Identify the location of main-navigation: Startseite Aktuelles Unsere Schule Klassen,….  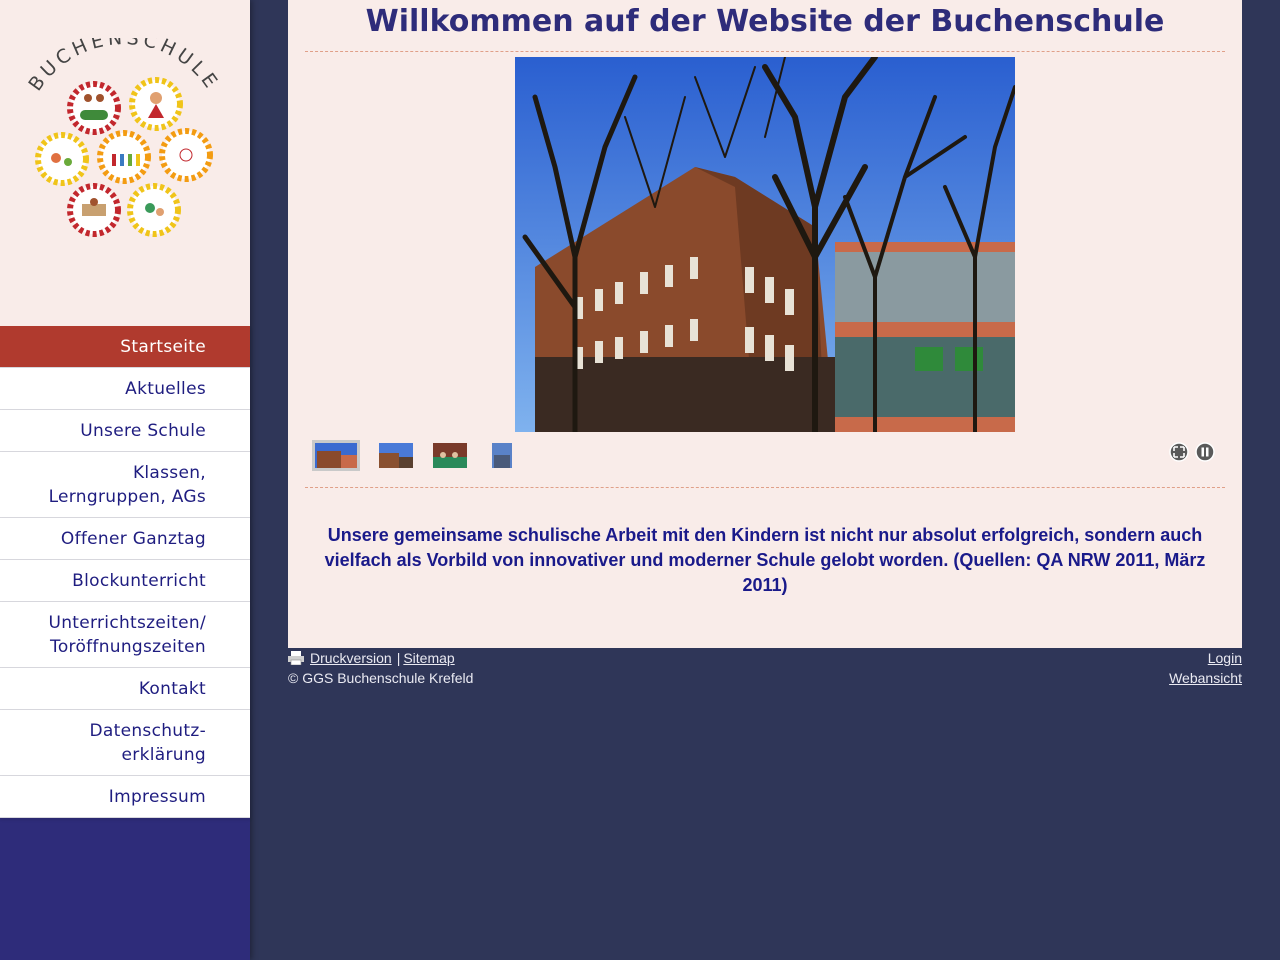
(125, 572).